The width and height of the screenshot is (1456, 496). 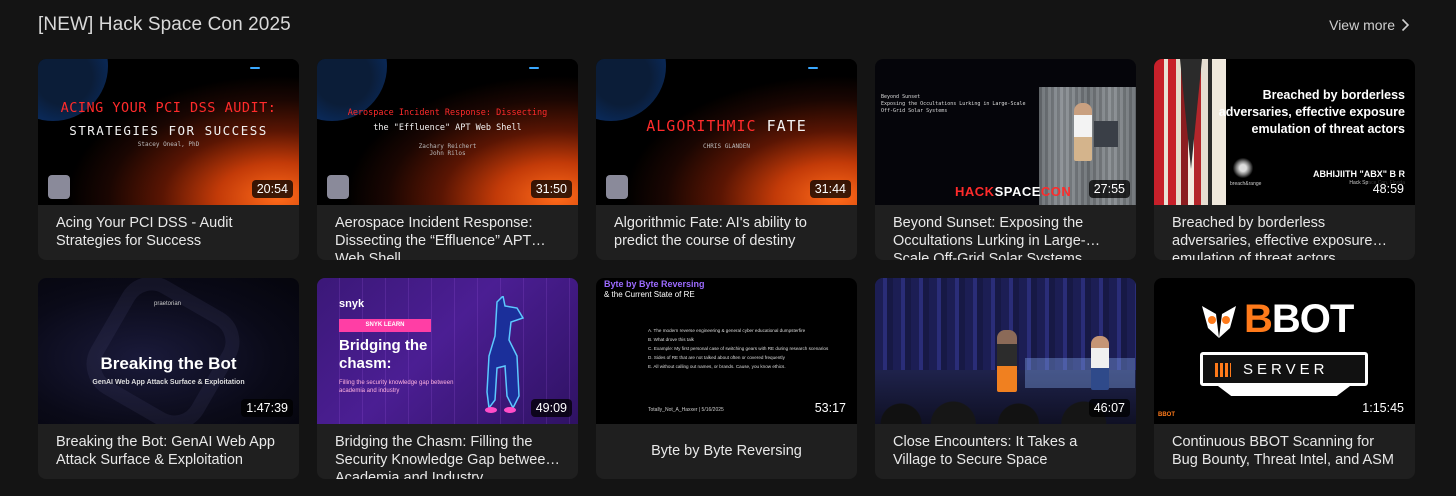 I want to click on thumb-subheadline: & the Current State of RE, so click(x=649, y=294).